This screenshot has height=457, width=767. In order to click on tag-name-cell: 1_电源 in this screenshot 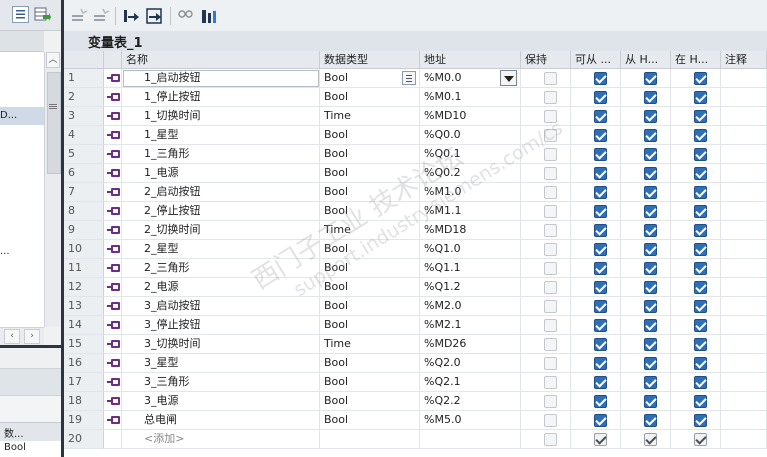, I will do `click(221, 173)`.